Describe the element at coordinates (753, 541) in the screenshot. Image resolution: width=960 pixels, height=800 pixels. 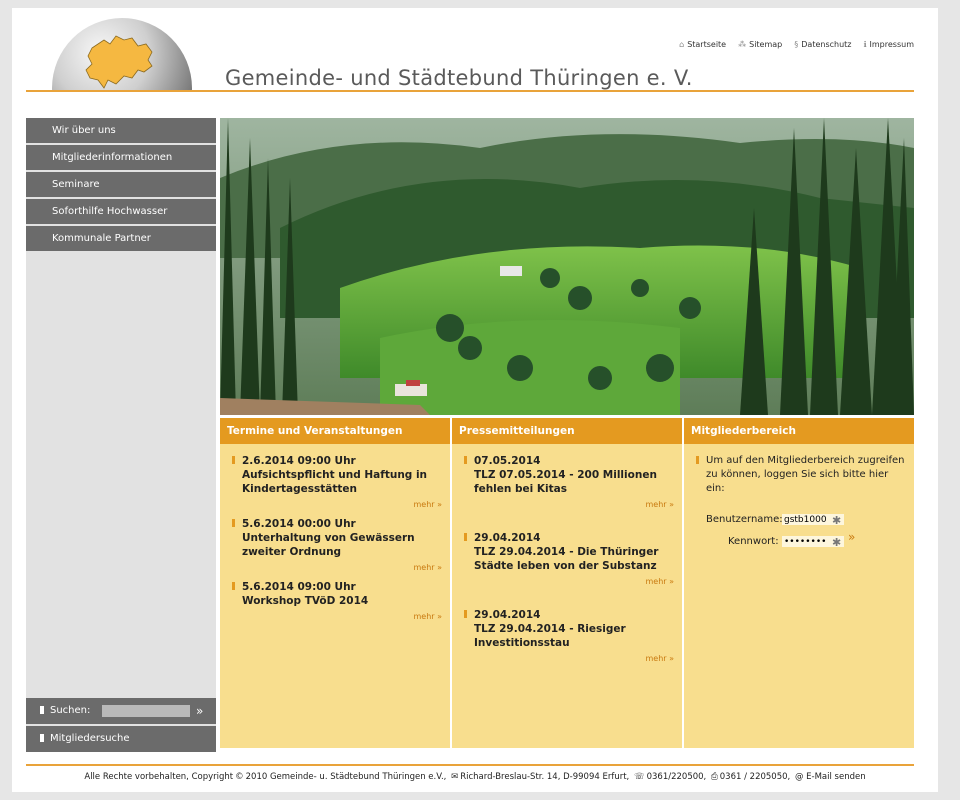
I see `password-label: Kennwort:` at that location.